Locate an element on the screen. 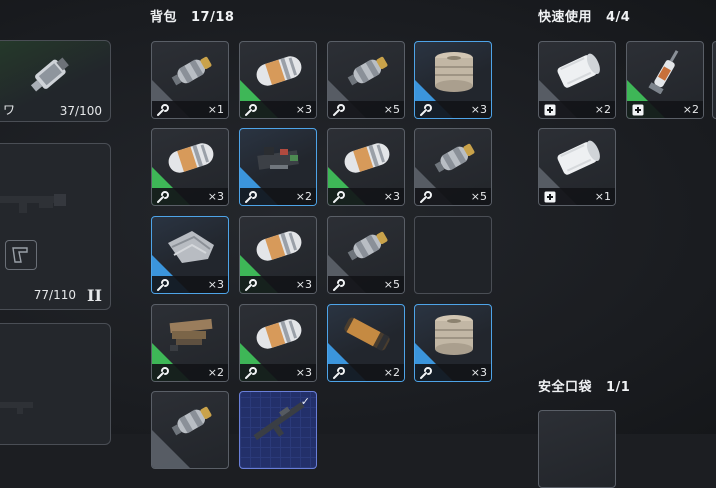 This screenshot has height=488, width=716. attachment-slot is located at coordinates (21, 255).